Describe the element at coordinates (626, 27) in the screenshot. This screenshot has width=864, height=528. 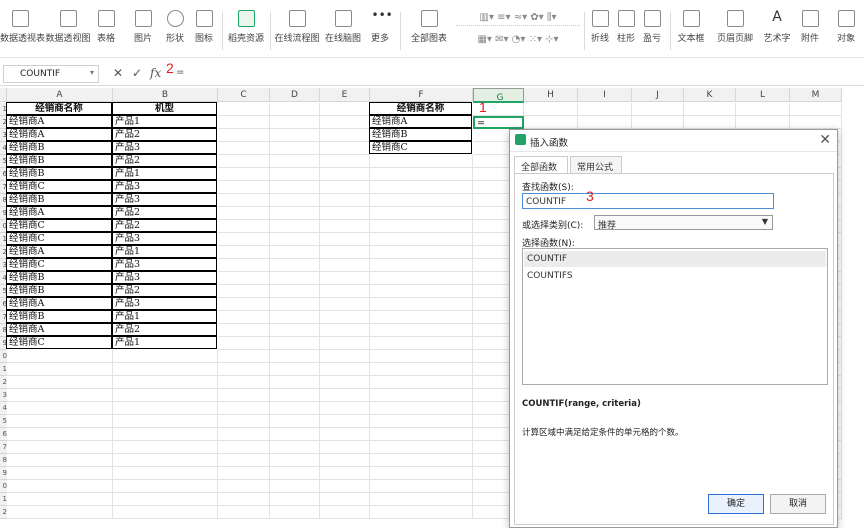
I see `sparkline-column-button: 柱形` at that location.